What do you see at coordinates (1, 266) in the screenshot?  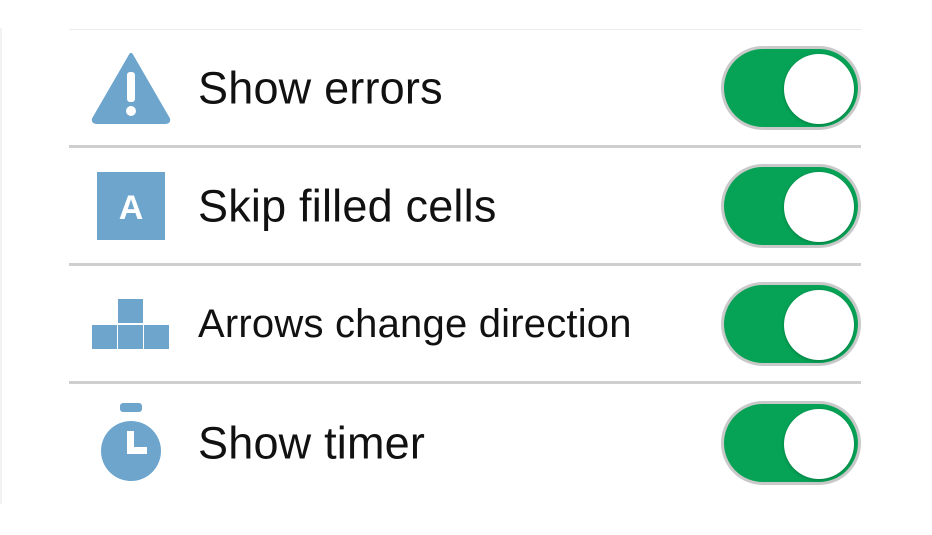 I see `left-edge-divider` at bounding box center [1, 266].